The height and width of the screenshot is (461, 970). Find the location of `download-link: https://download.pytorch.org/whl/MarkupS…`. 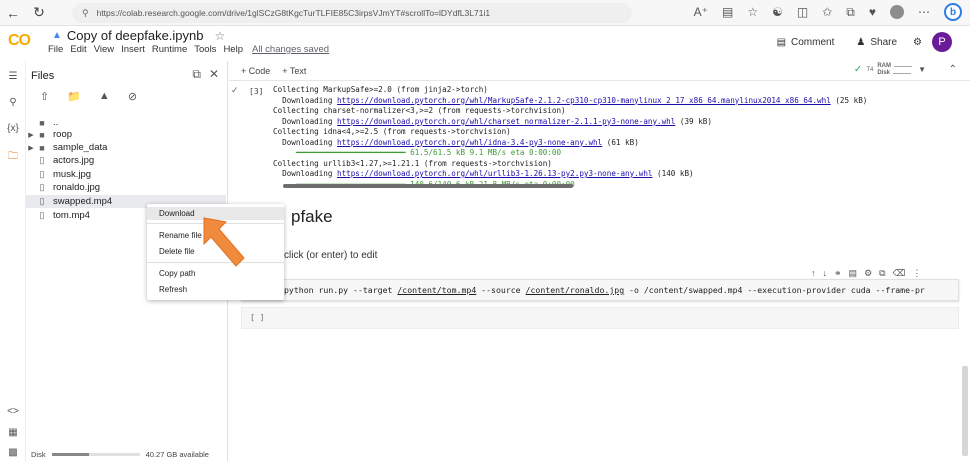

download-link: https://download.pytorch.org/whl/MarkupS… is located at coordinates (584, 100).